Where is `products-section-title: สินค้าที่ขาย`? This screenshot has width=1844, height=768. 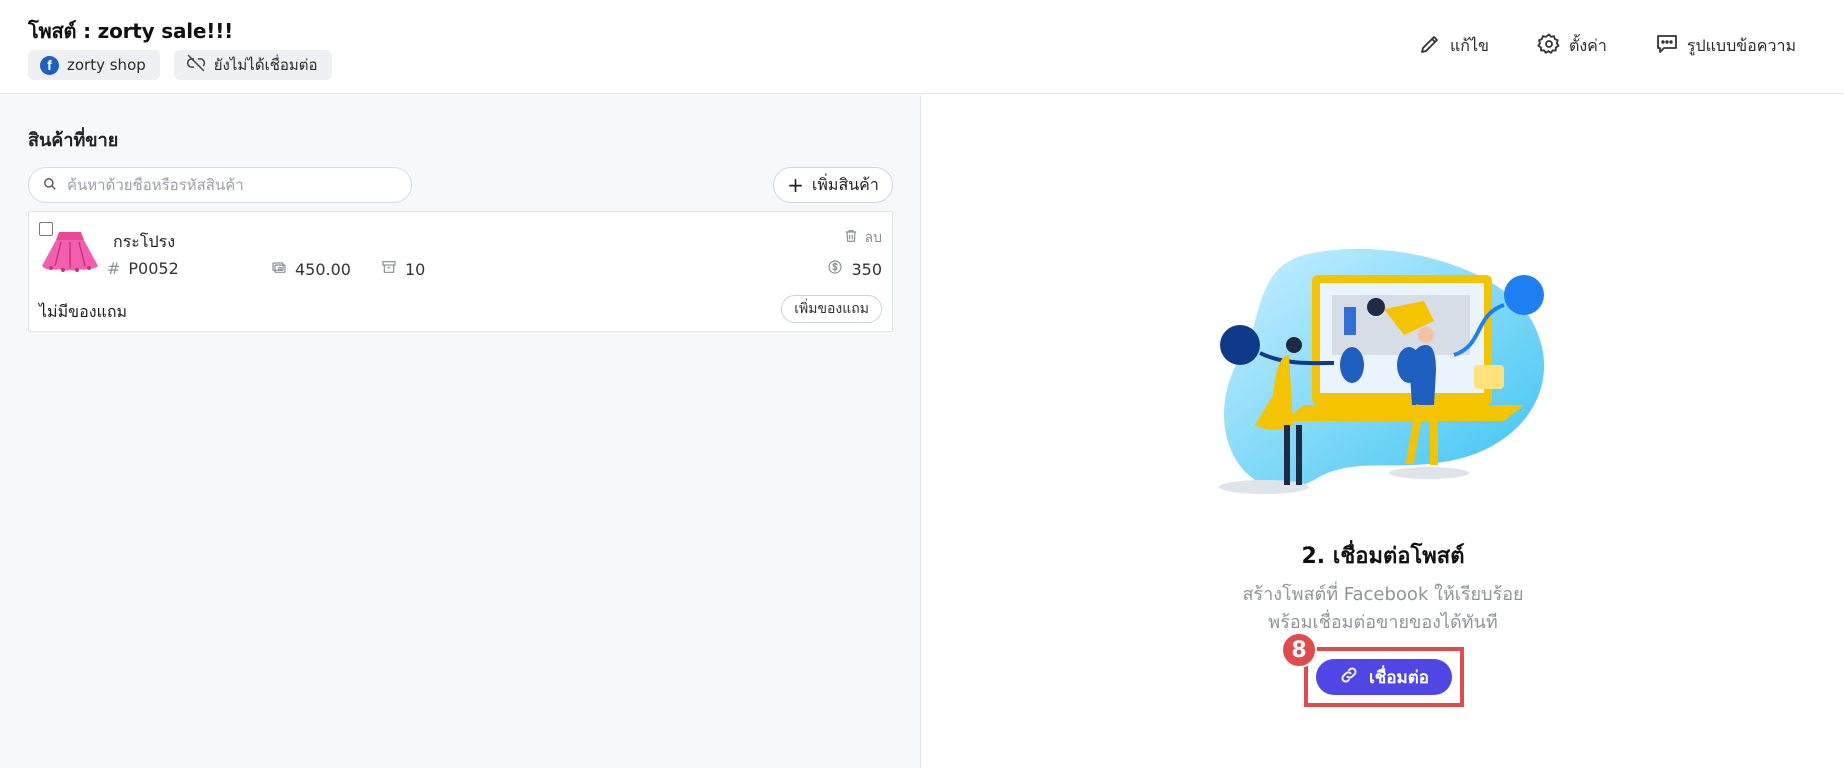
products-section-title: สินค้าที่ขาย is located at coordinates (73, 140).